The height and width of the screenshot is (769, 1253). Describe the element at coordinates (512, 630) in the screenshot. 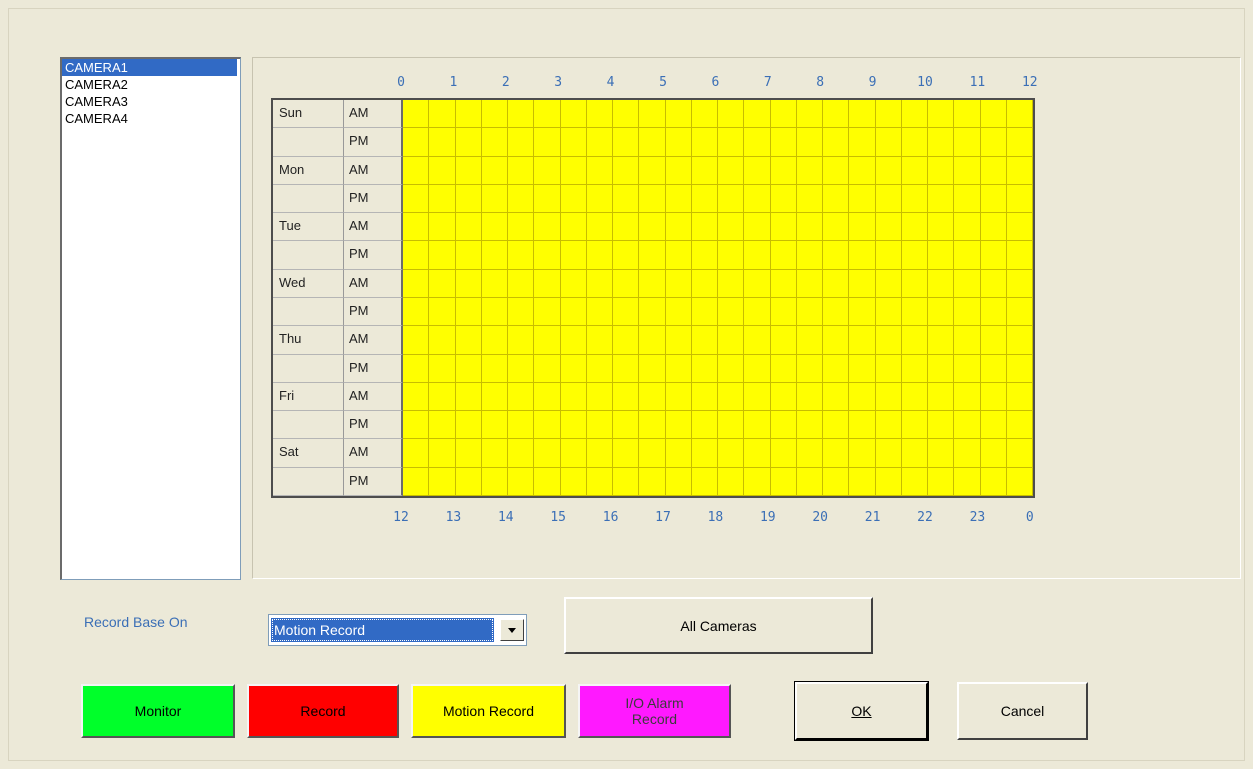

I see `chevron-down-icon` at that location.